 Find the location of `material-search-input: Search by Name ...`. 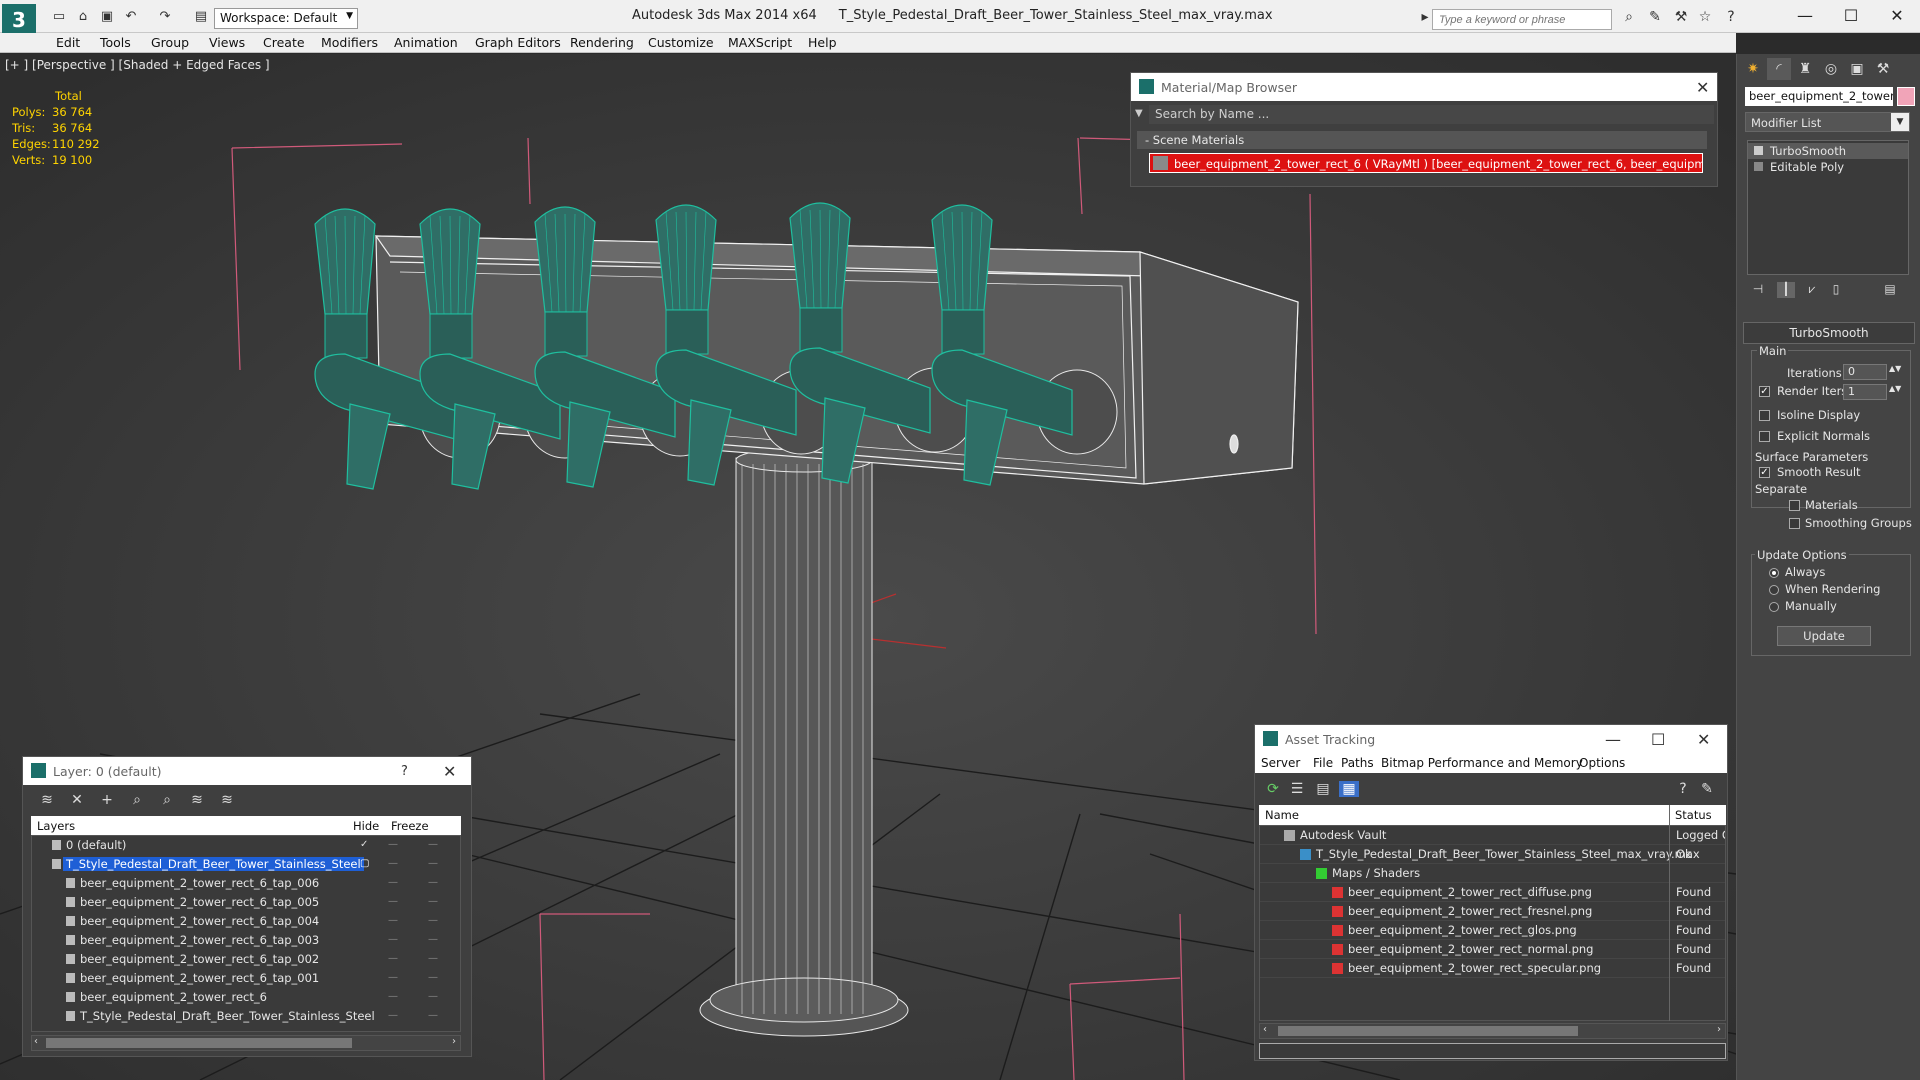

material-search-input: Search by Name ... is located at coordinates (1431, 114).